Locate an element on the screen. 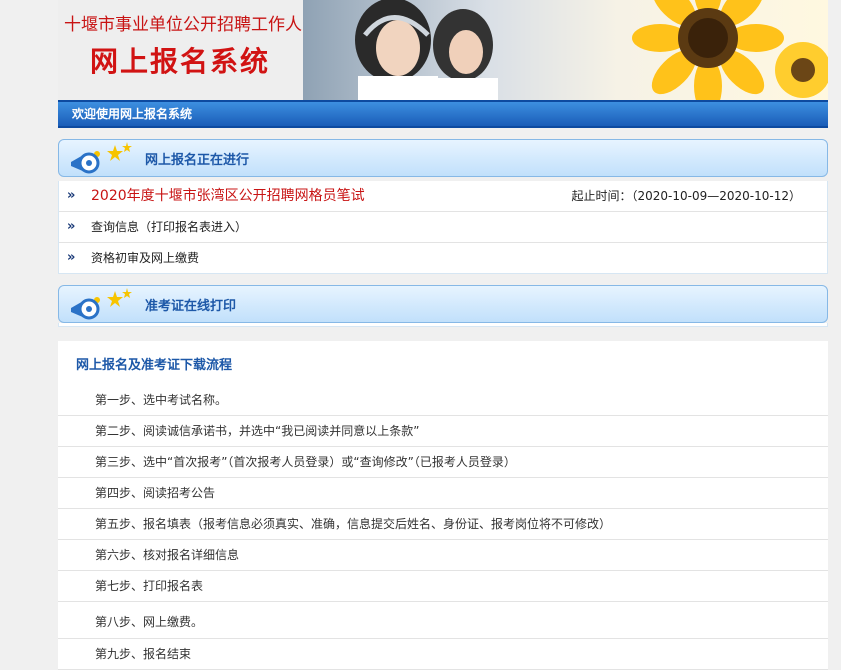  flow-step: 第六步、核对报名详细信息 is located at coordinates (443, 555).